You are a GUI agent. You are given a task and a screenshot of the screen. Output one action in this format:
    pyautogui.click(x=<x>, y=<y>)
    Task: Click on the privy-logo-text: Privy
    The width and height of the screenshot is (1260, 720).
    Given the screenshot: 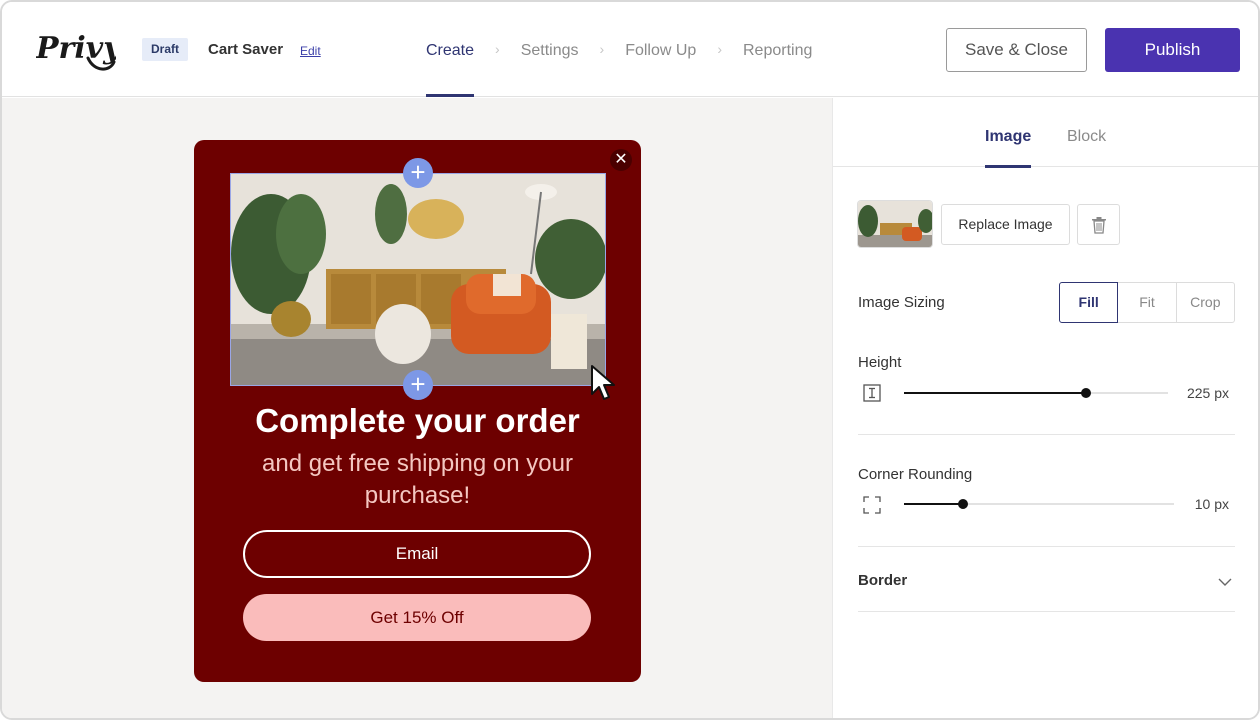 What is the action you would take?
    pyautogui.click(x=76, y=48)
    